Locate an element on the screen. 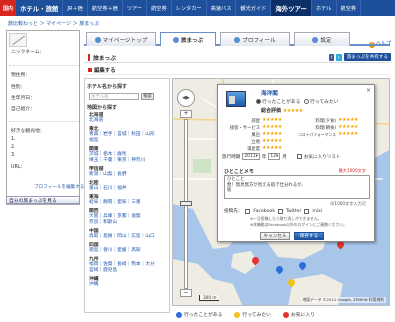 The width and height of the screenshot is (395, 322). pref-links: 埼玉｜千葉｜東京｜神奈川 is located at coordinates (117, 160).